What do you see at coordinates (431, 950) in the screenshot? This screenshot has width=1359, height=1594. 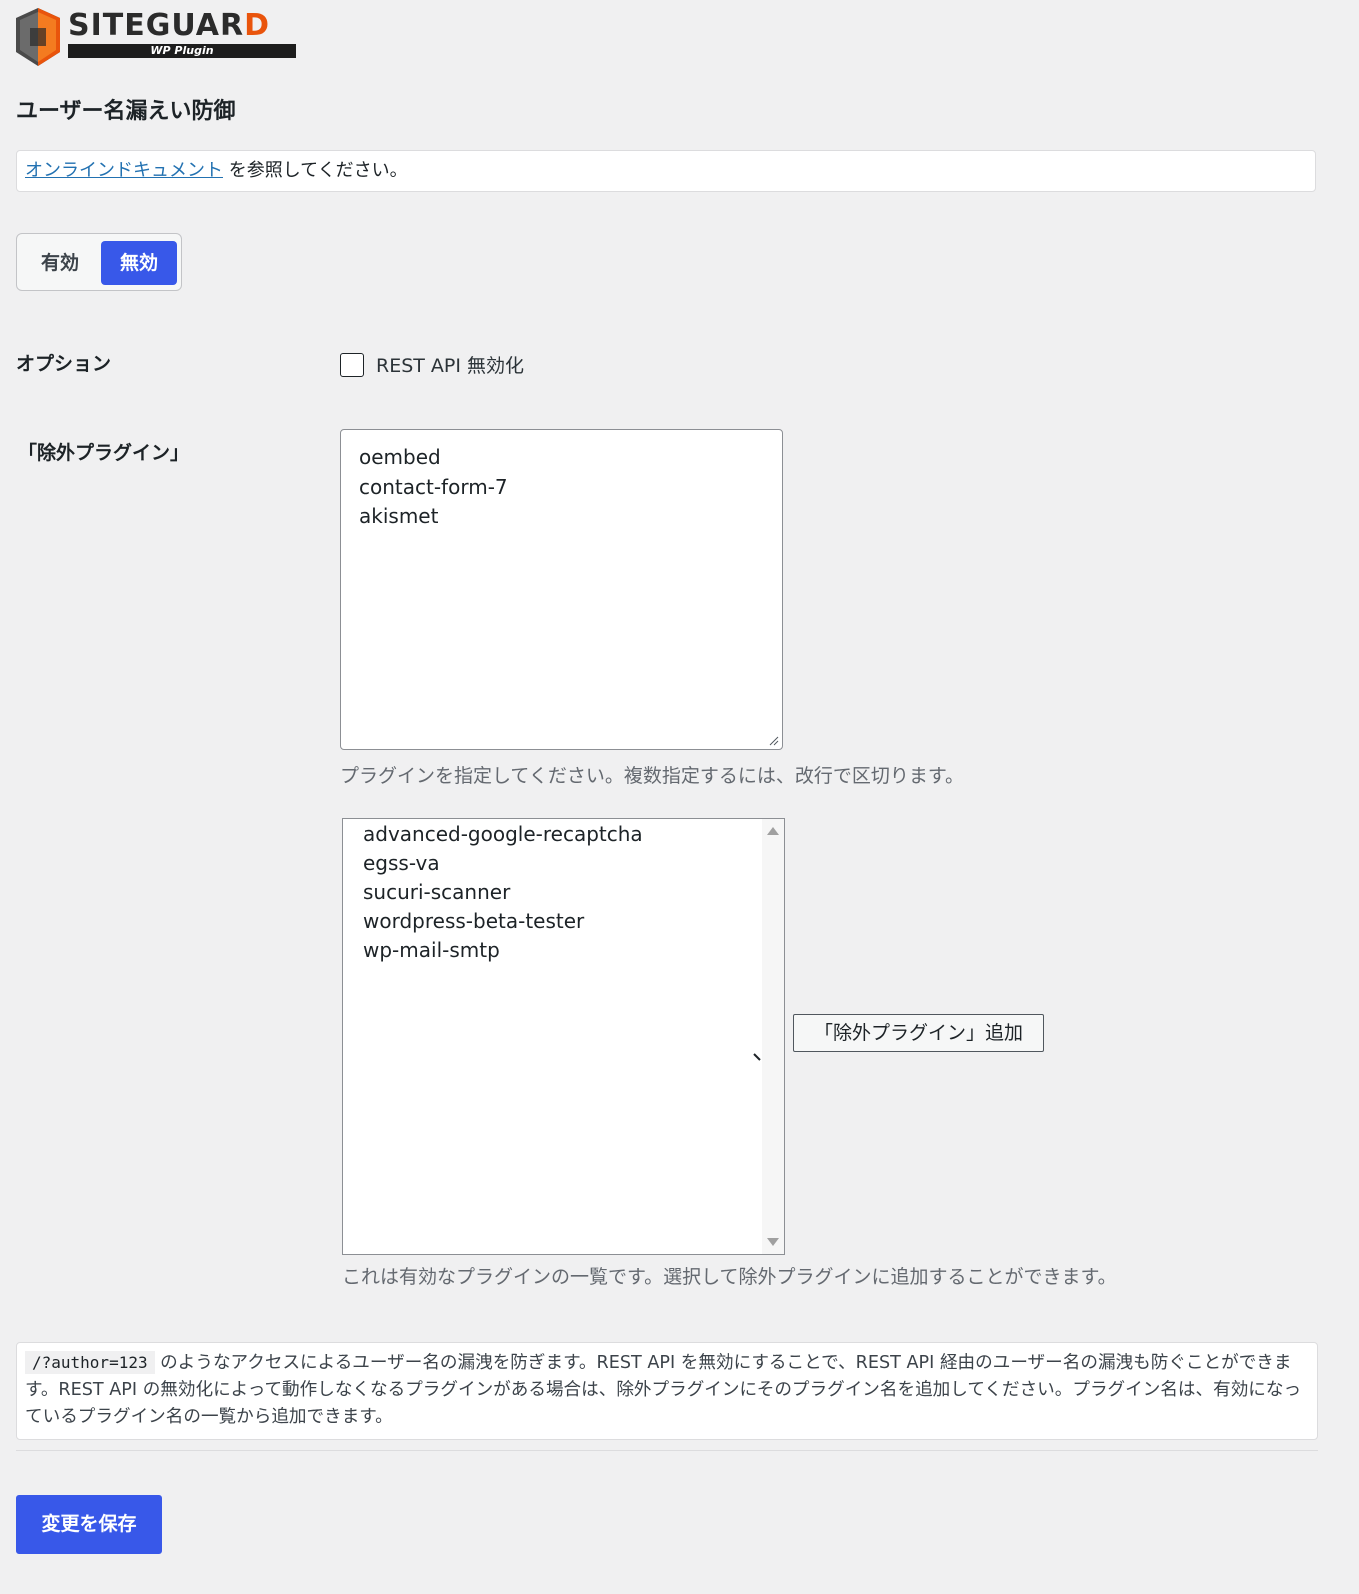 I see `plugin-option: wp-mail-smtp` at bounding box center [431, 950].